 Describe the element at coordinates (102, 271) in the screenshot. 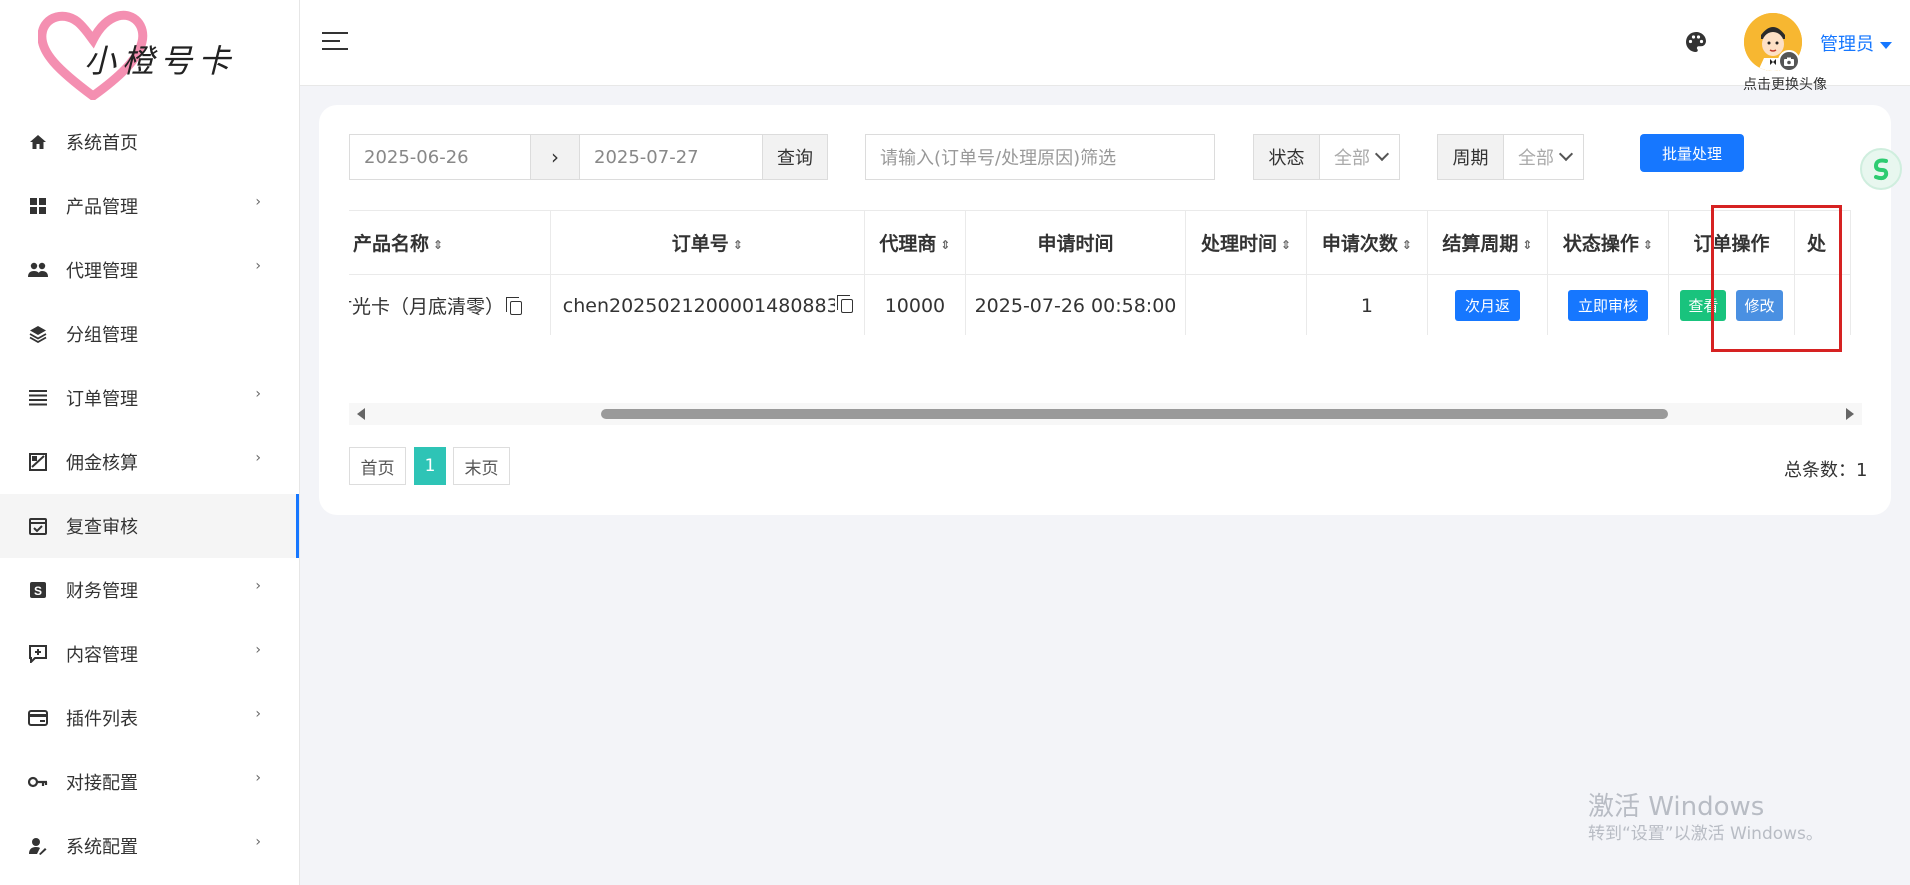

I see `sidebar-item-label: 代理管理` at that location.